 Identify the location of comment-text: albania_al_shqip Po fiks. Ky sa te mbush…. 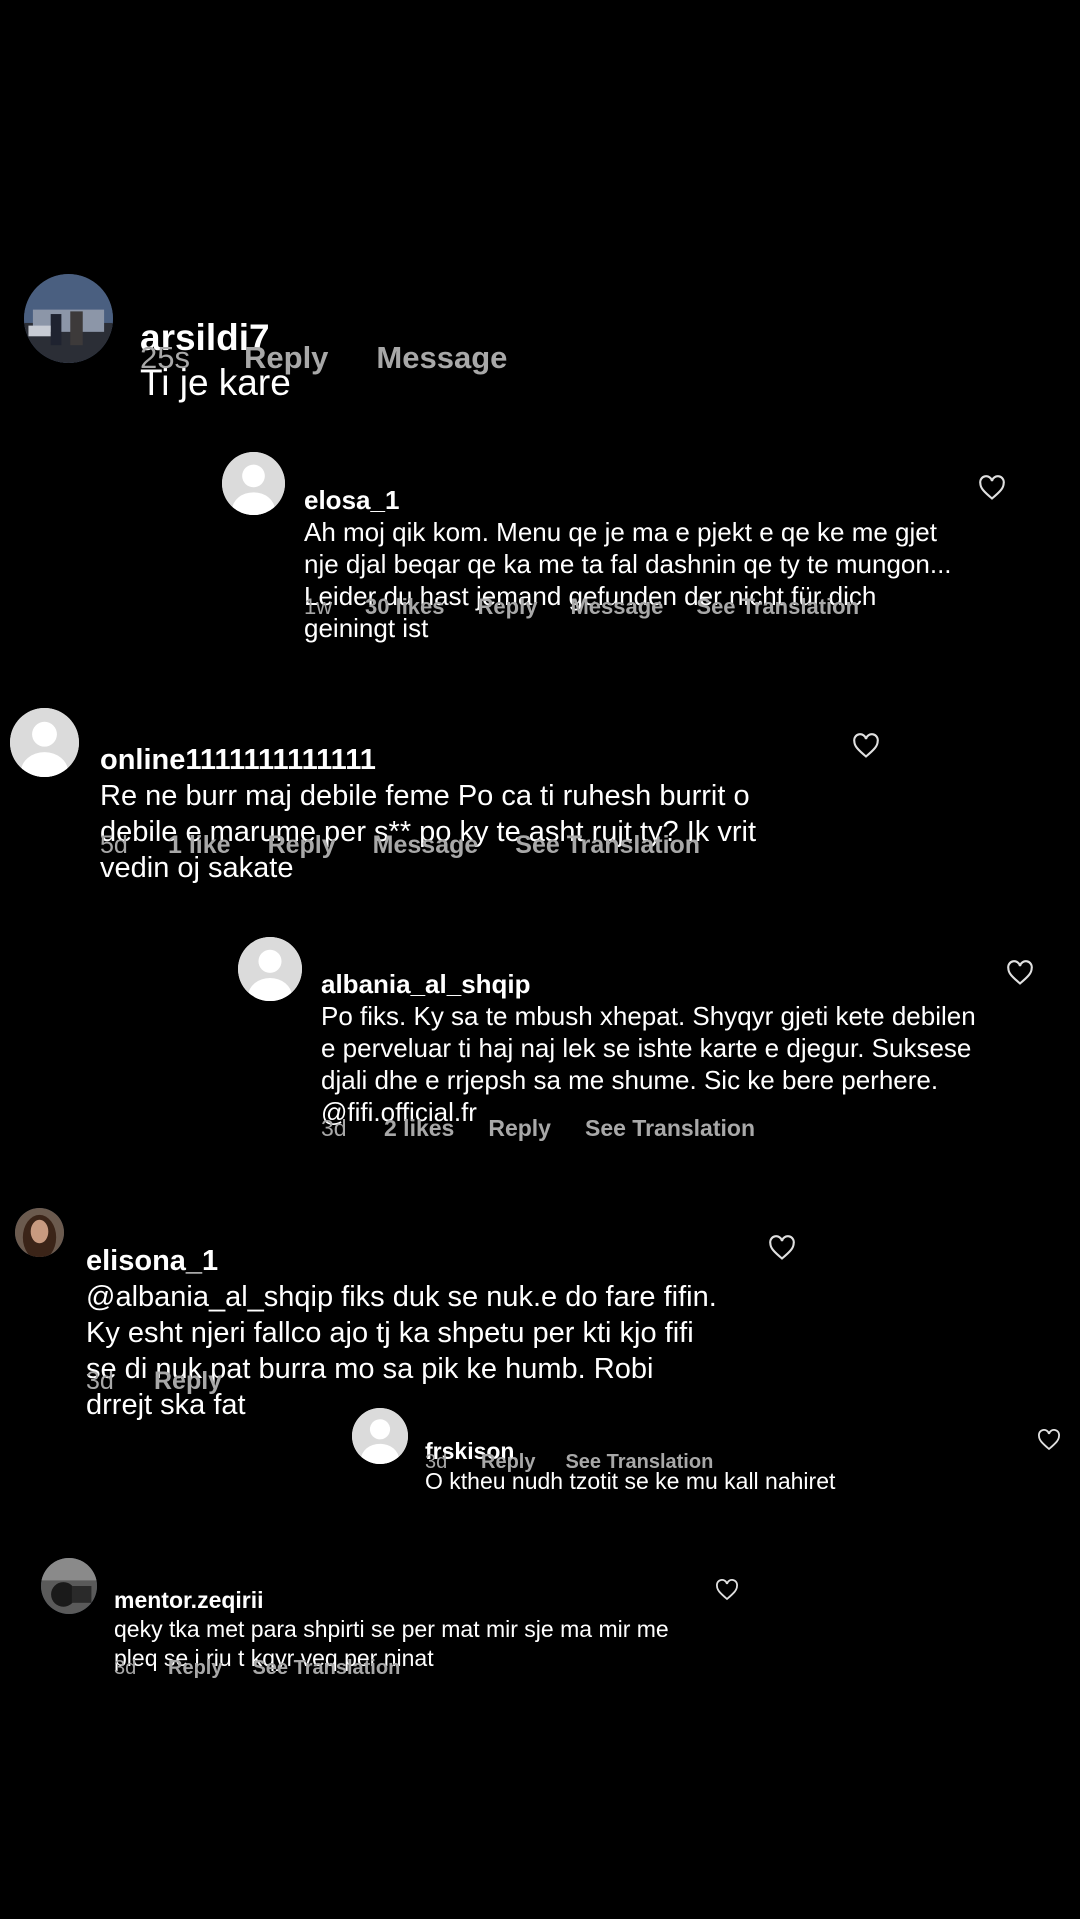
(651, 1032).